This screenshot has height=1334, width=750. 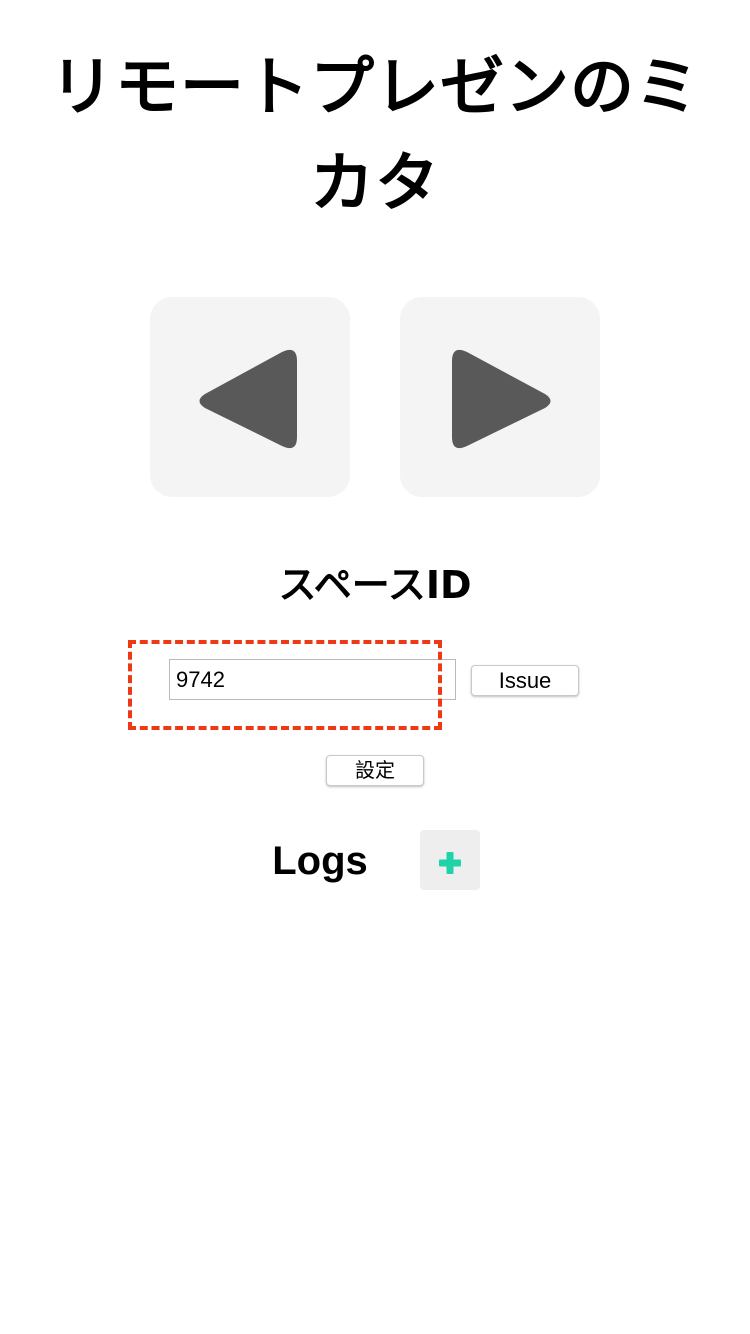 I want to click on triangle-right-icon, so click(x=501, y=399).